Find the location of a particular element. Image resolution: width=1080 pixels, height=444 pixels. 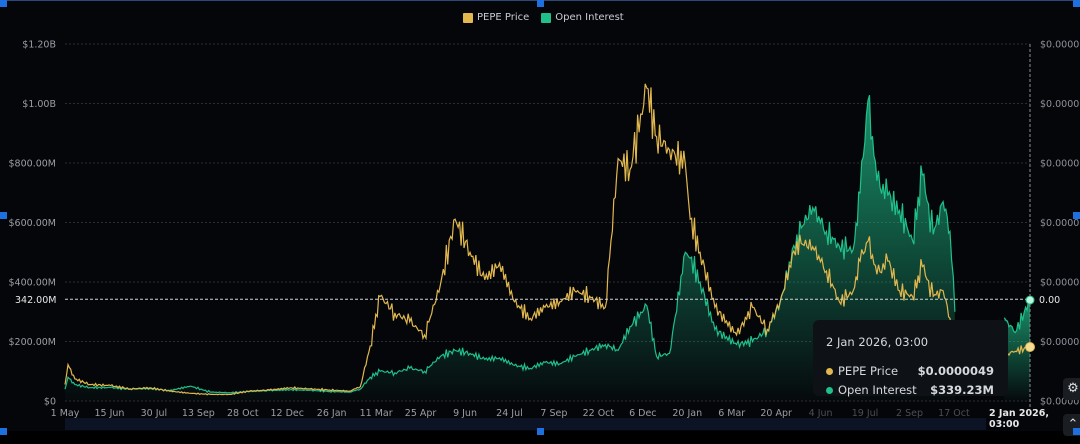

y-tick-label: $1.00B is located at coordinates (39, 104).